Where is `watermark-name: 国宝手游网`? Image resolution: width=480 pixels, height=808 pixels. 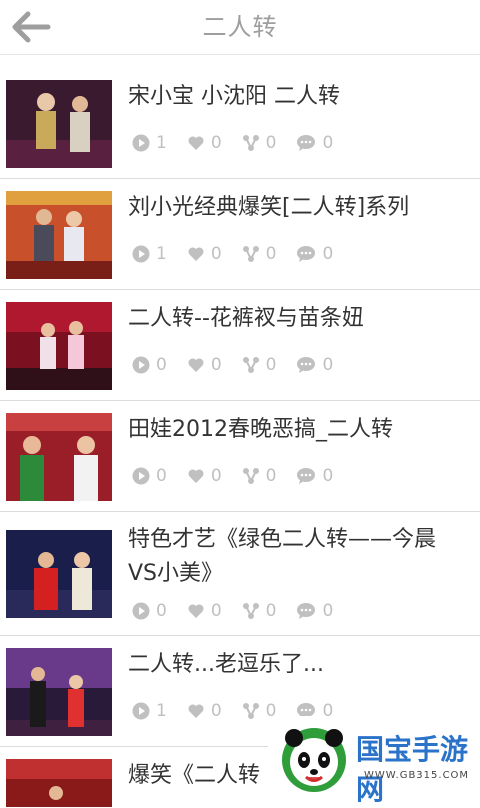
watermark-name: 国宝手游网 is located at coordinates (412, 769).